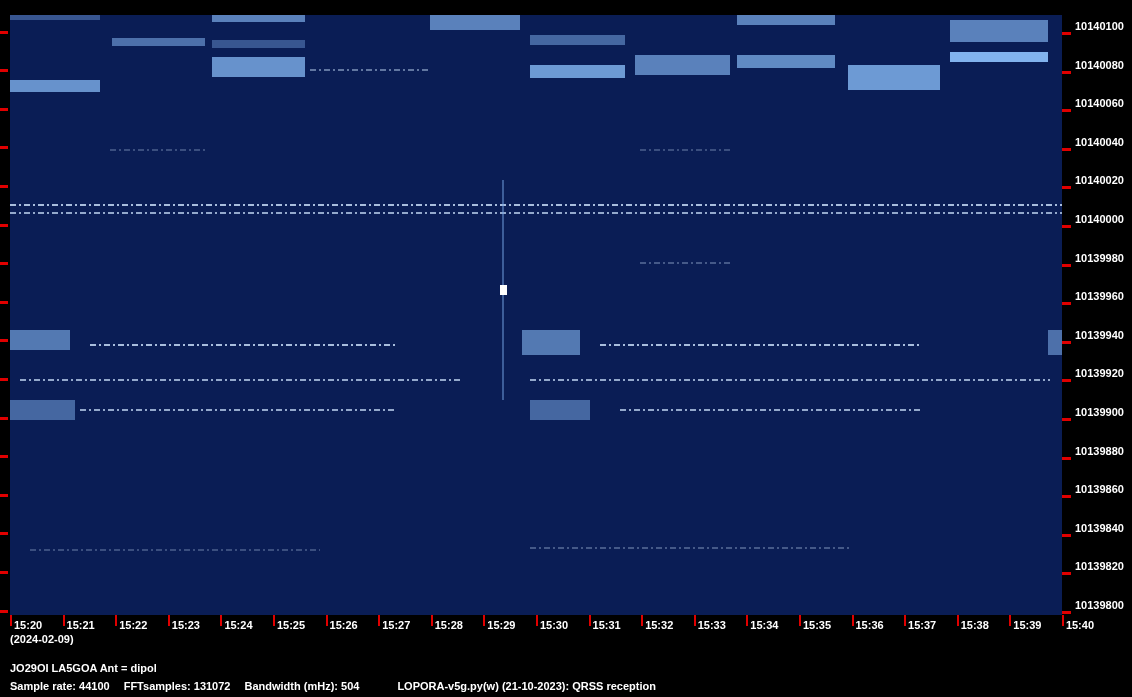 This screenshot has width=1132, height=697. What do you see at coordinates (1099, 566) in the screenshot?
I see `frequency-label: 10139820` at bounding box center [1099, 566].